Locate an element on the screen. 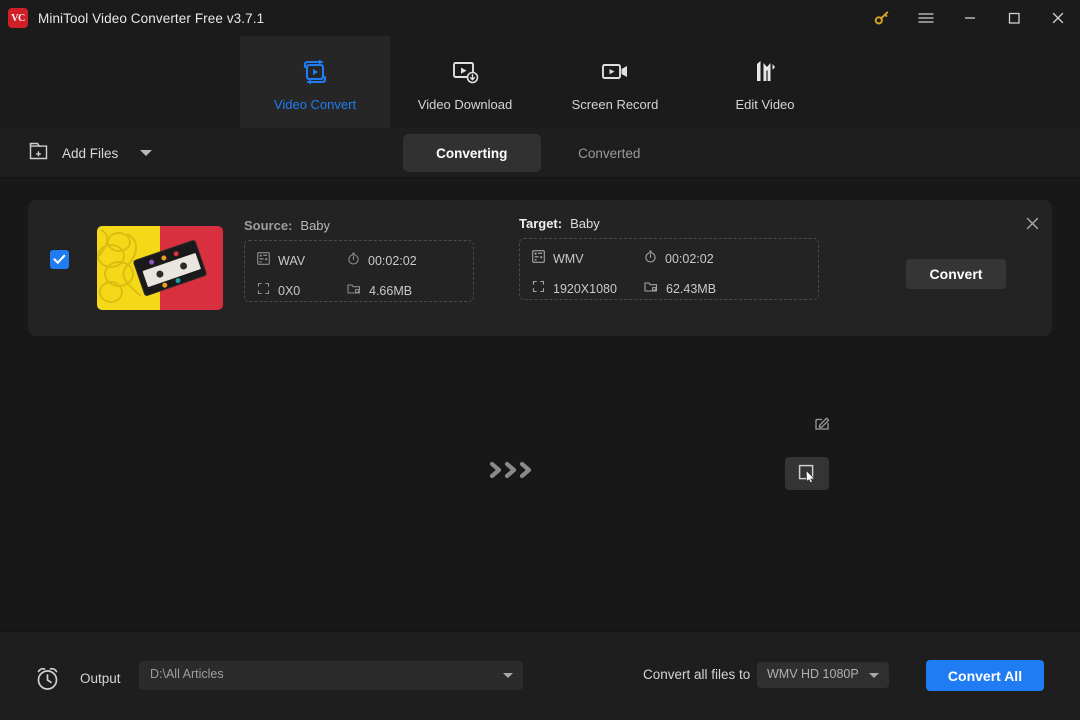  tab-converted: Converted is located at coordinates (610, 153).